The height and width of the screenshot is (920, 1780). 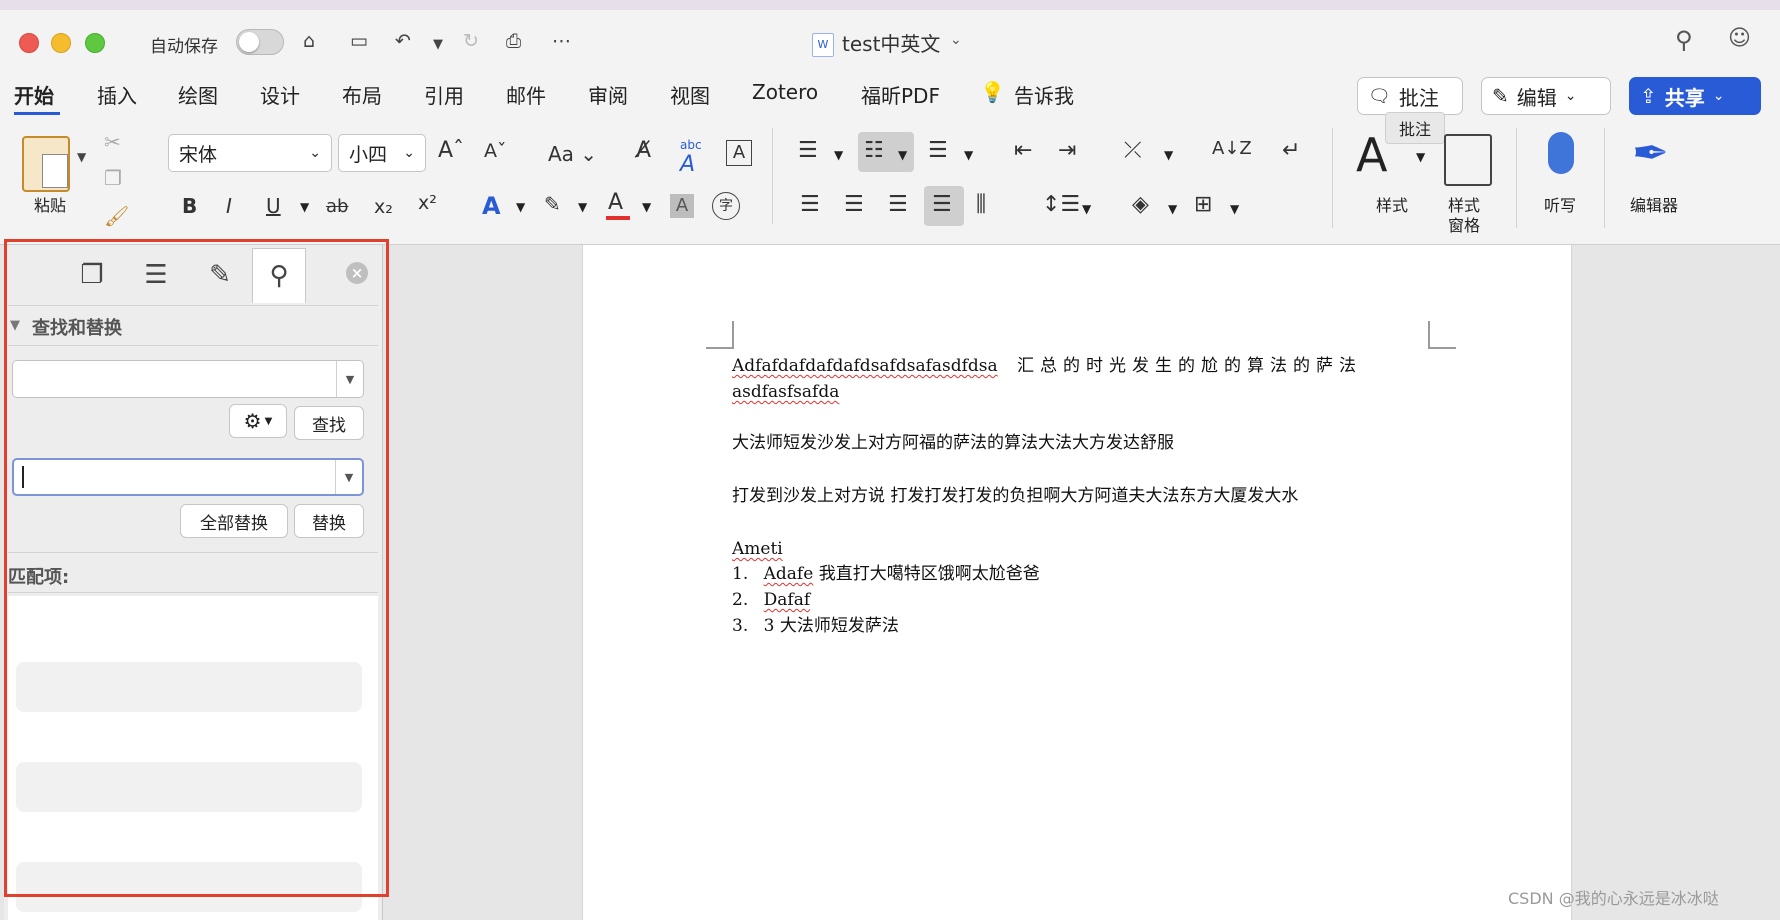 What do you see at coordinates (260, 42) in the screenshot?
I see `autosave-toggle` at bounding box center [260, 42].